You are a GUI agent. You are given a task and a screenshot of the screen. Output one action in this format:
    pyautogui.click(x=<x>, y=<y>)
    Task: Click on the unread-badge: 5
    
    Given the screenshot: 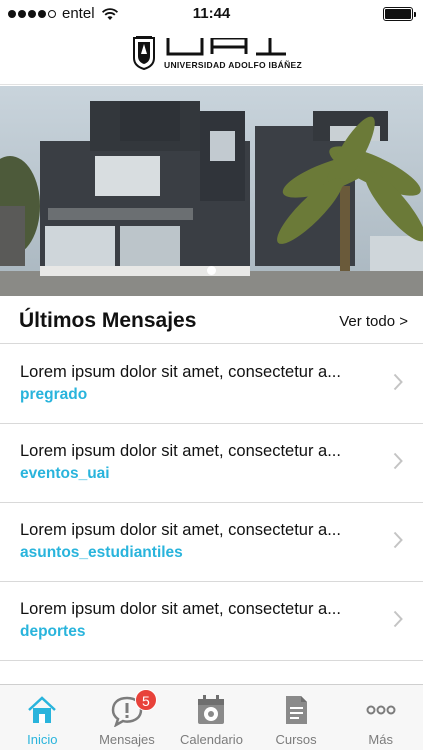 What is the action you would take?
    pyautogui.click(x=145, y=700)
    